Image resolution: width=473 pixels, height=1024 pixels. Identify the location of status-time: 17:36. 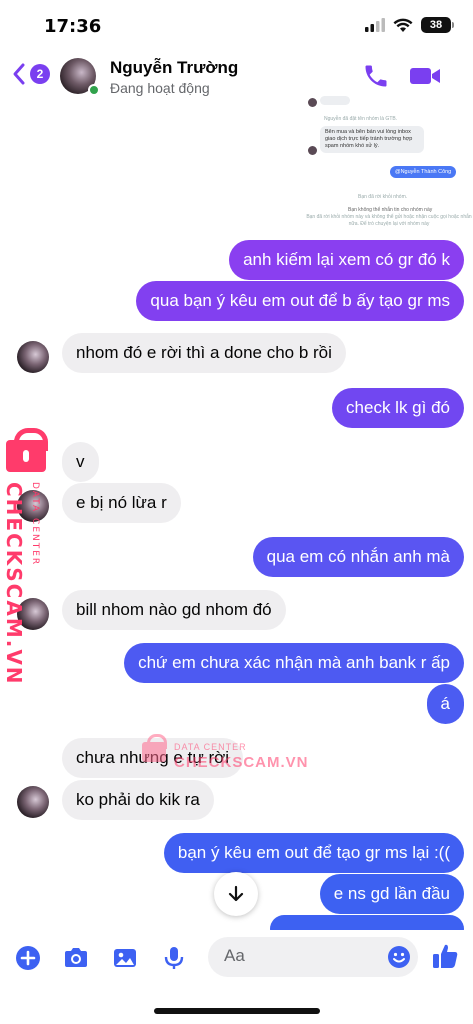
(73, 26).